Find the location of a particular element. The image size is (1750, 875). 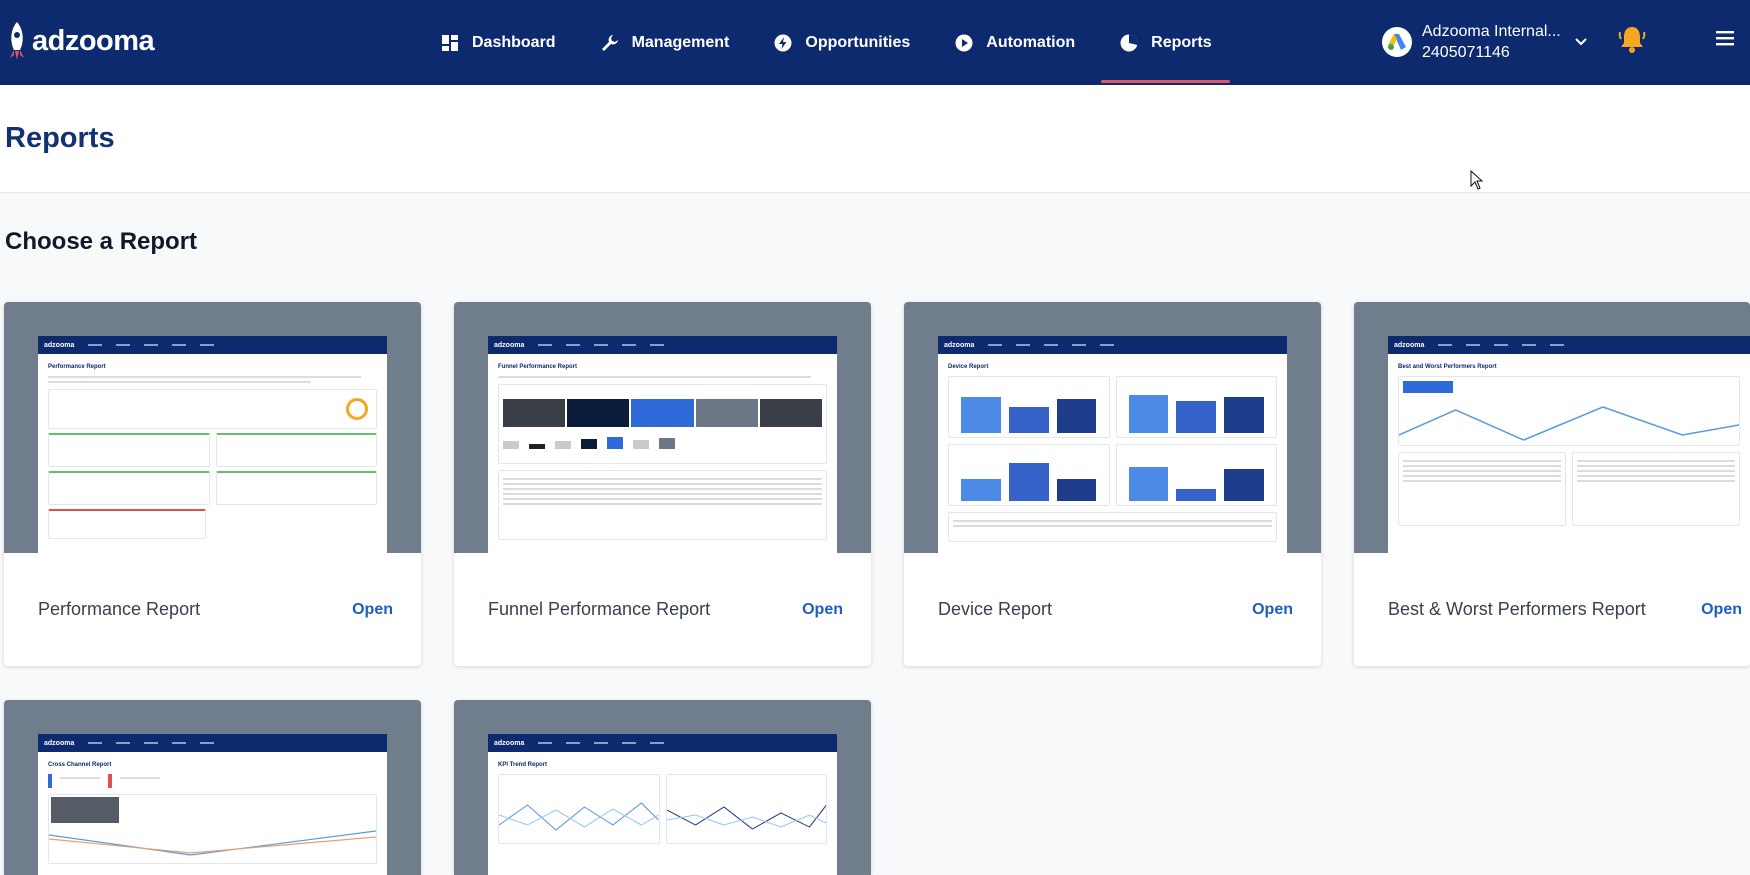

nav-automation: Automation is located at coordinates (1014, 42).